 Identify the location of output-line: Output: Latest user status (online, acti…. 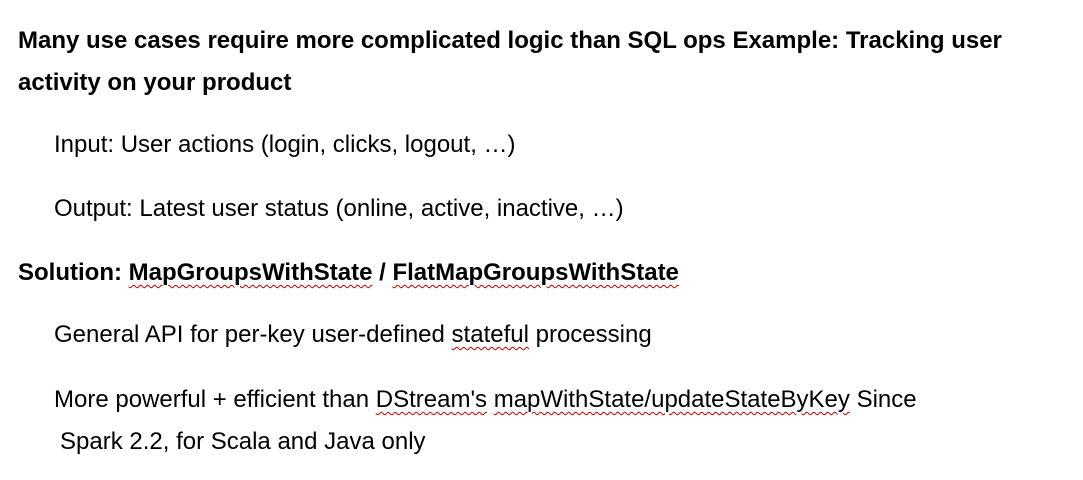
(339, 208).